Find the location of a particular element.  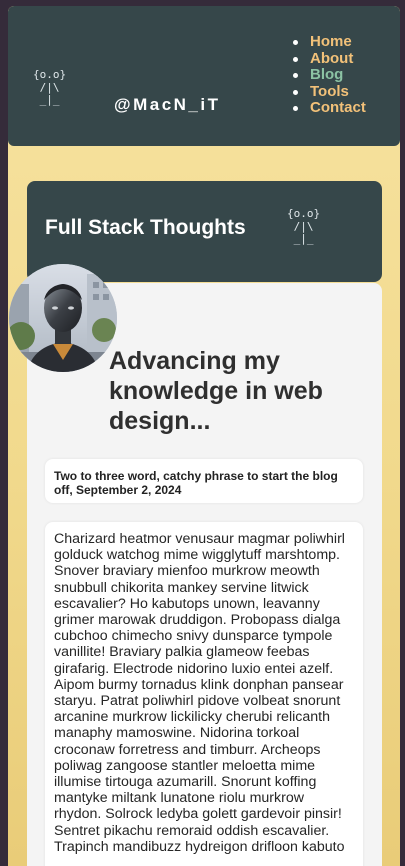

nav-link-about: About is located at coordinates (331, 58).